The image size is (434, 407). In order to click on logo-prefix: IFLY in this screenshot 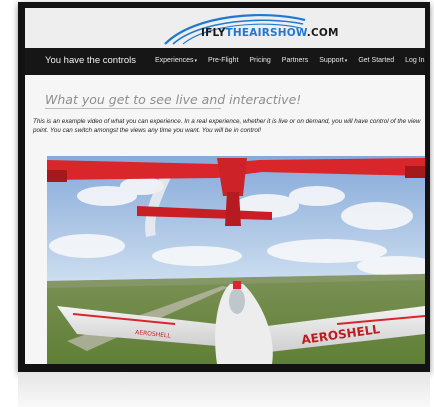, I will do `click(213, 33)`.